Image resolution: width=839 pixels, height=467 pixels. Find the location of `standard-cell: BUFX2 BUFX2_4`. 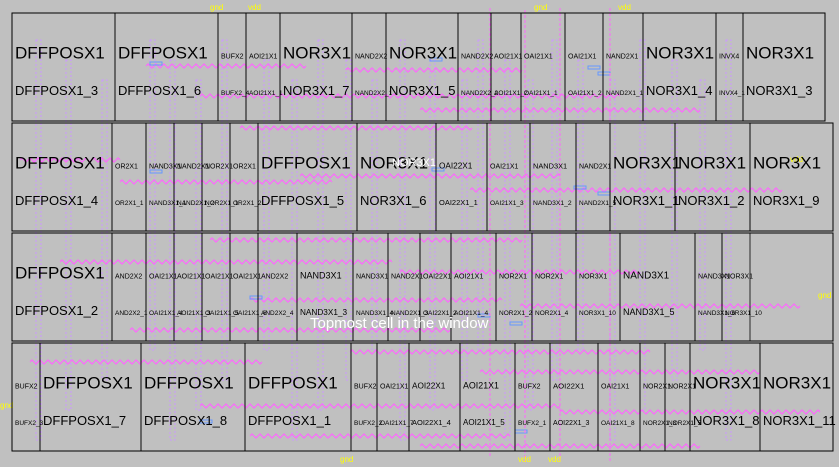

standard-cell: BUFX2 BUFX2_4 is located at coordinates (233, 67).